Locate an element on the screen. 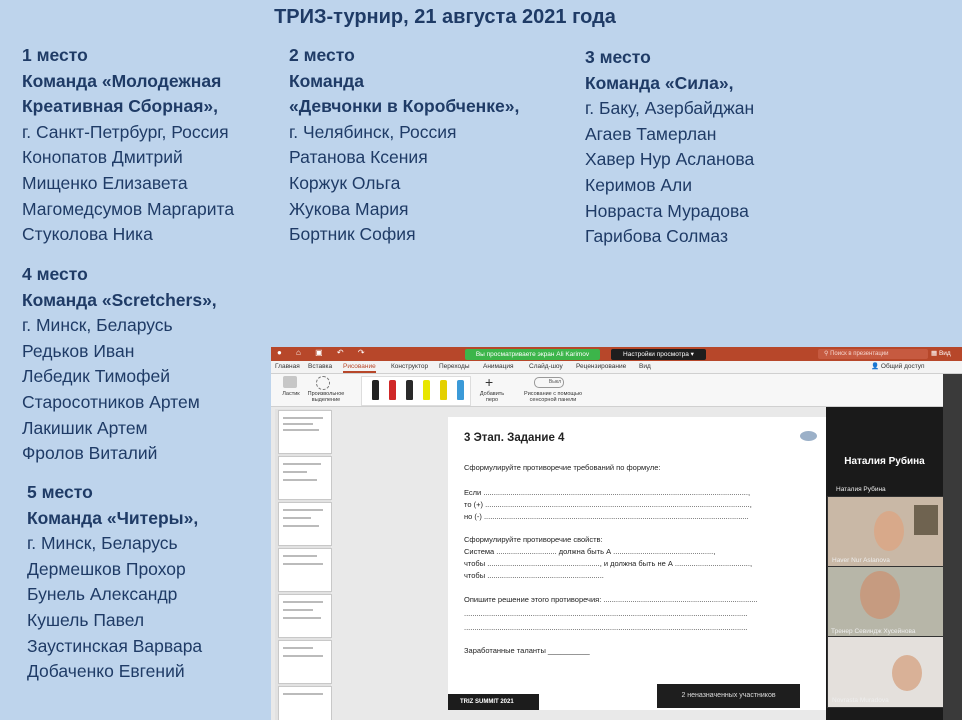  pen-gallery is located at coordinates (416, 391).